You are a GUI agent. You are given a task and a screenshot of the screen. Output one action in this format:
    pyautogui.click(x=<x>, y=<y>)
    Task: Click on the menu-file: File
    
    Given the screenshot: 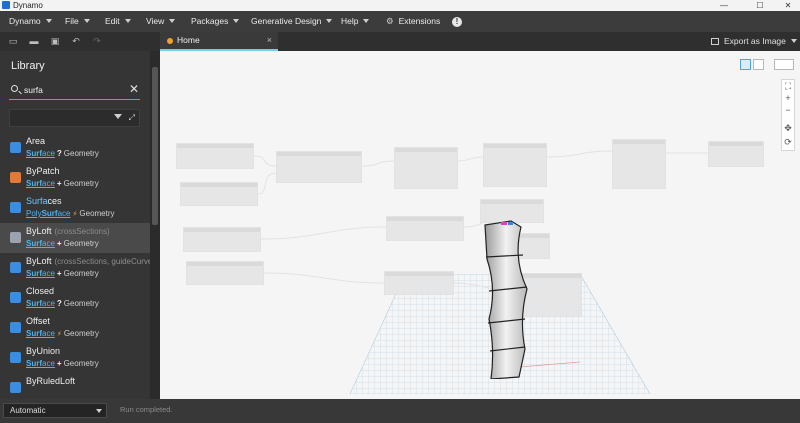 What is the action you would take?
    pyautogui.click(x=77, y=21)
    